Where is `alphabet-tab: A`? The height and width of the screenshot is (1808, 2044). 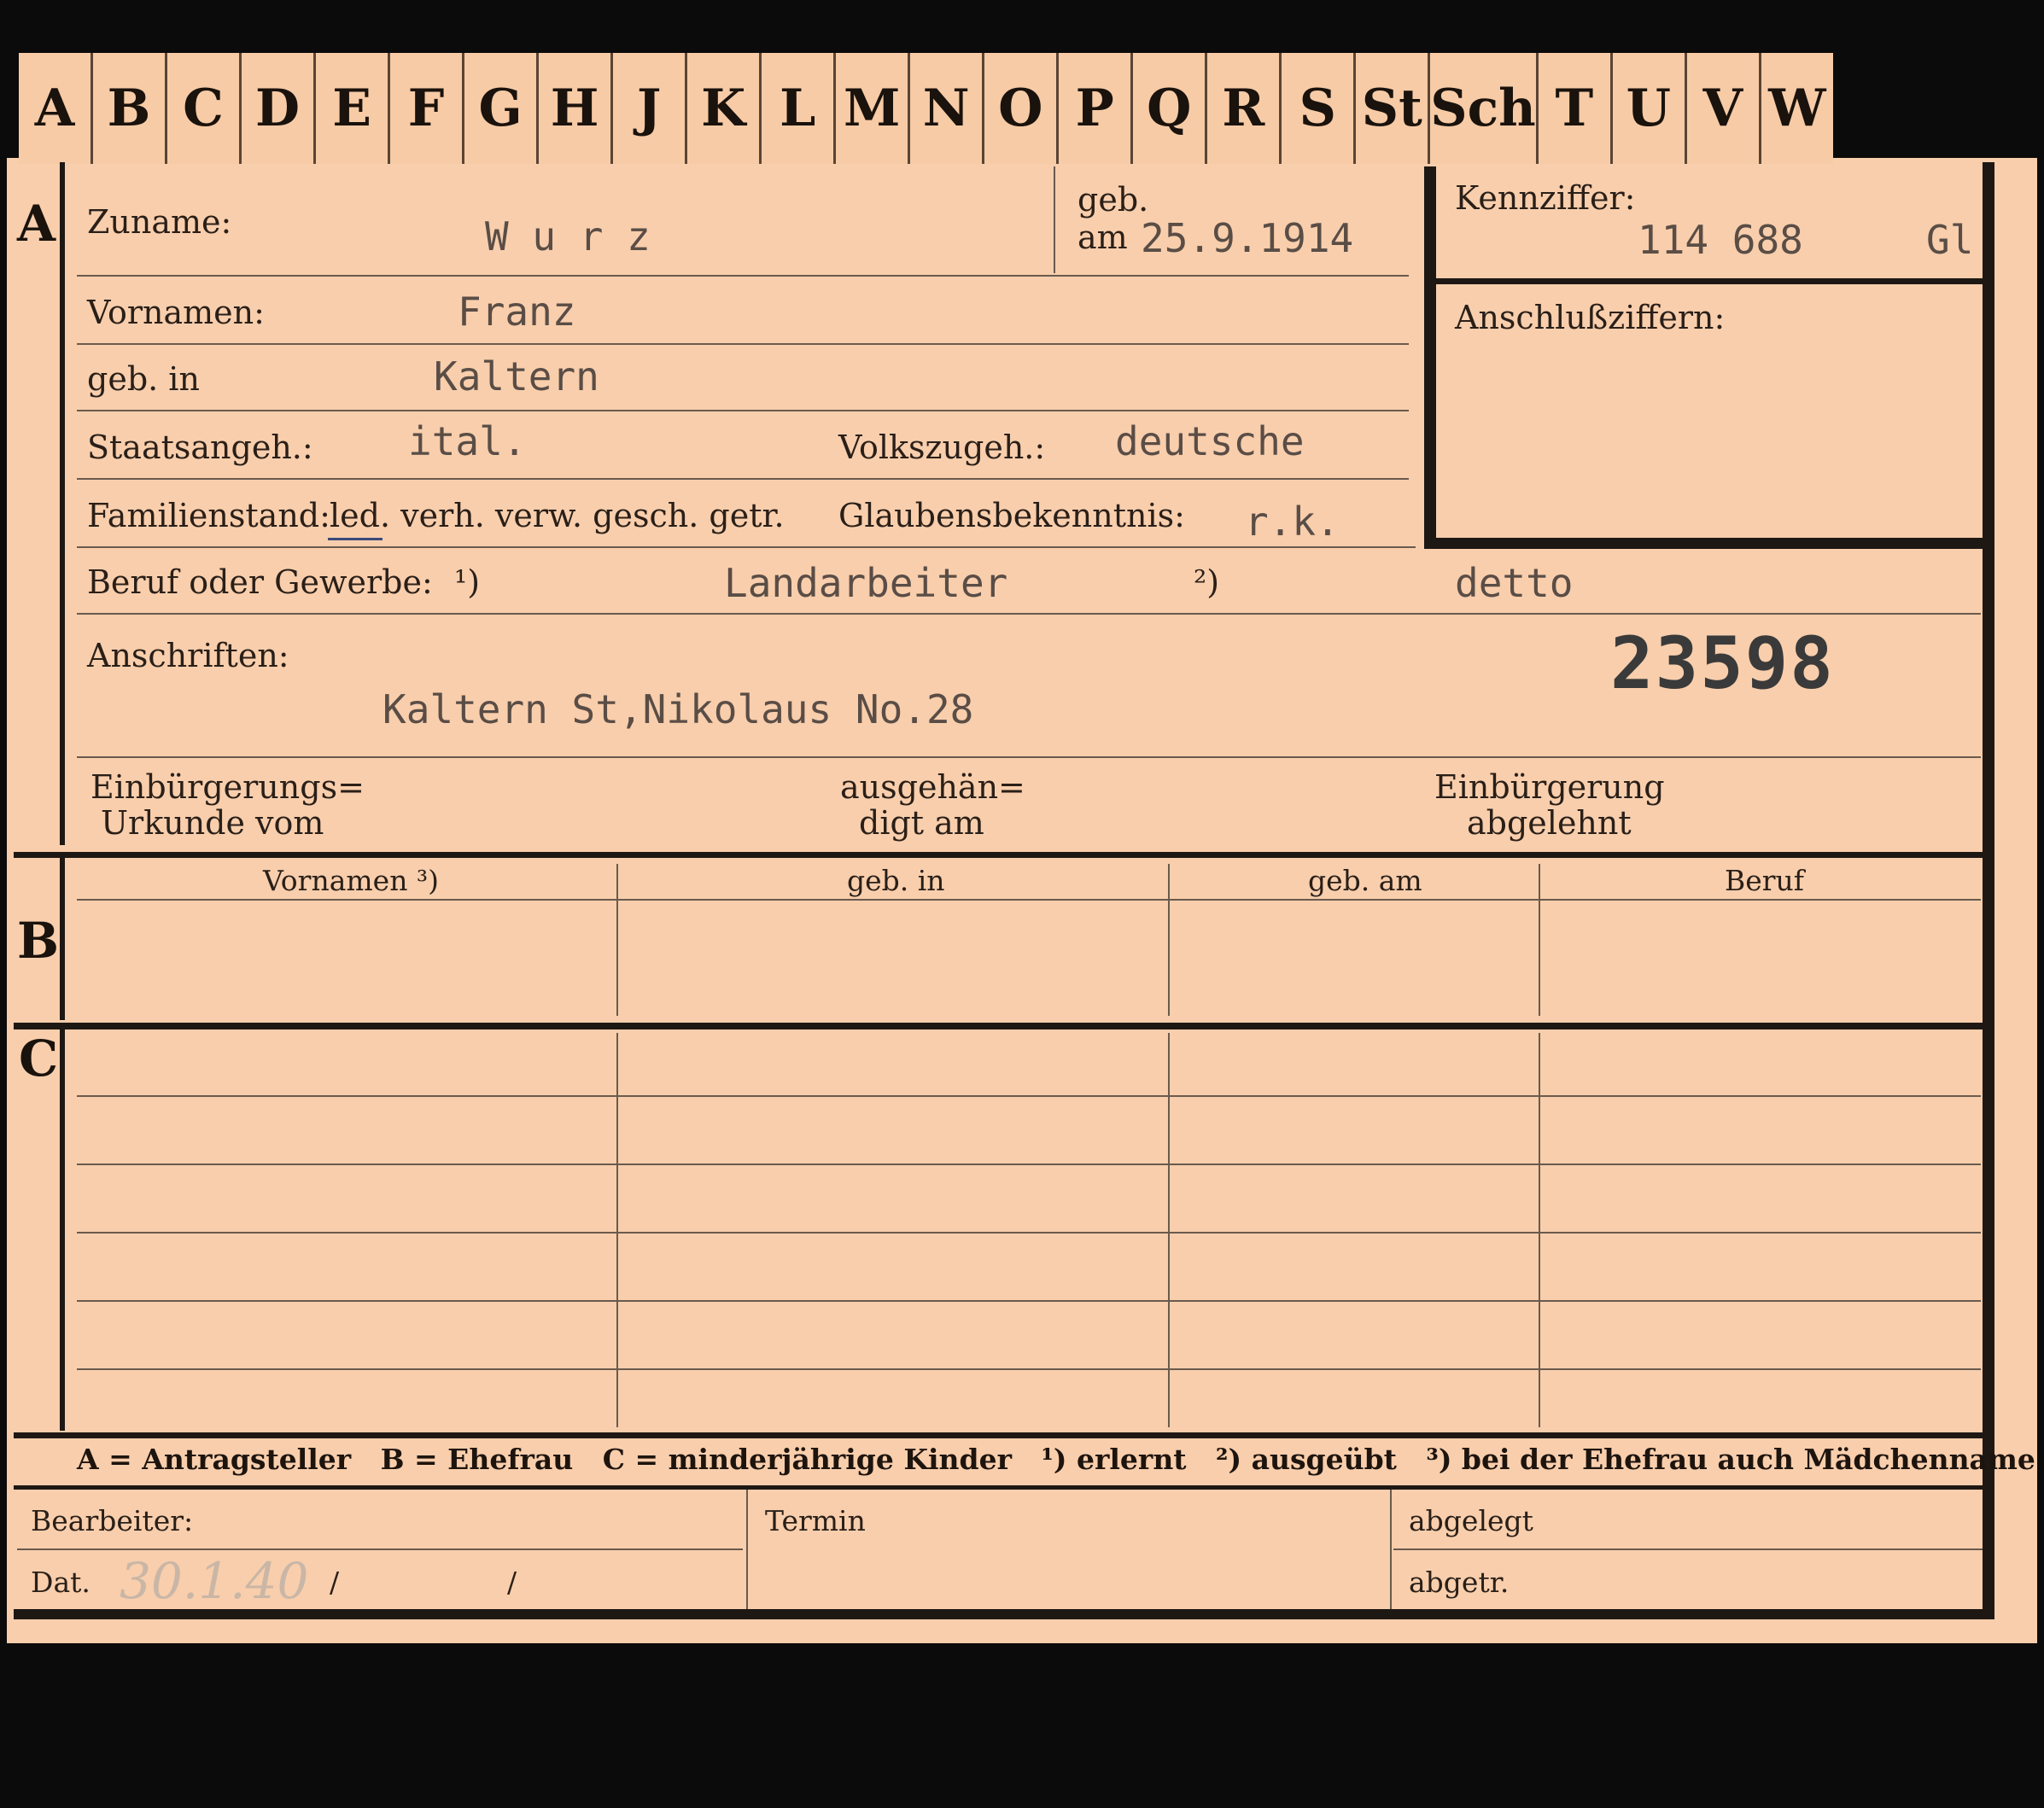
alphabet-tab: A is located at coordinates (56, 108).